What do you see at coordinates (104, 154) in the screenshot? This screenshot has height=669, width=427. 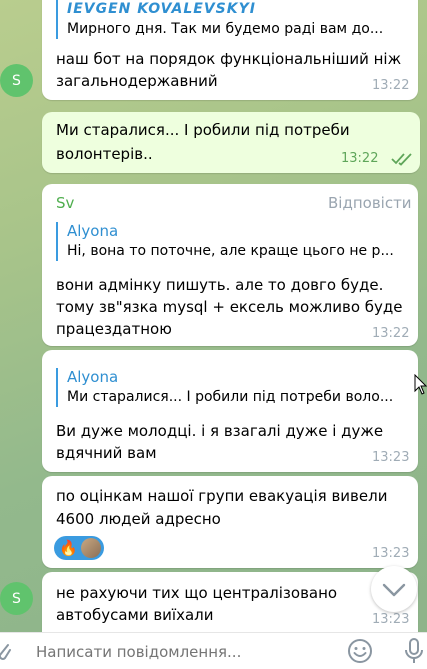 I see `message-line: волонтерів..` at bounding box center [104, 154].